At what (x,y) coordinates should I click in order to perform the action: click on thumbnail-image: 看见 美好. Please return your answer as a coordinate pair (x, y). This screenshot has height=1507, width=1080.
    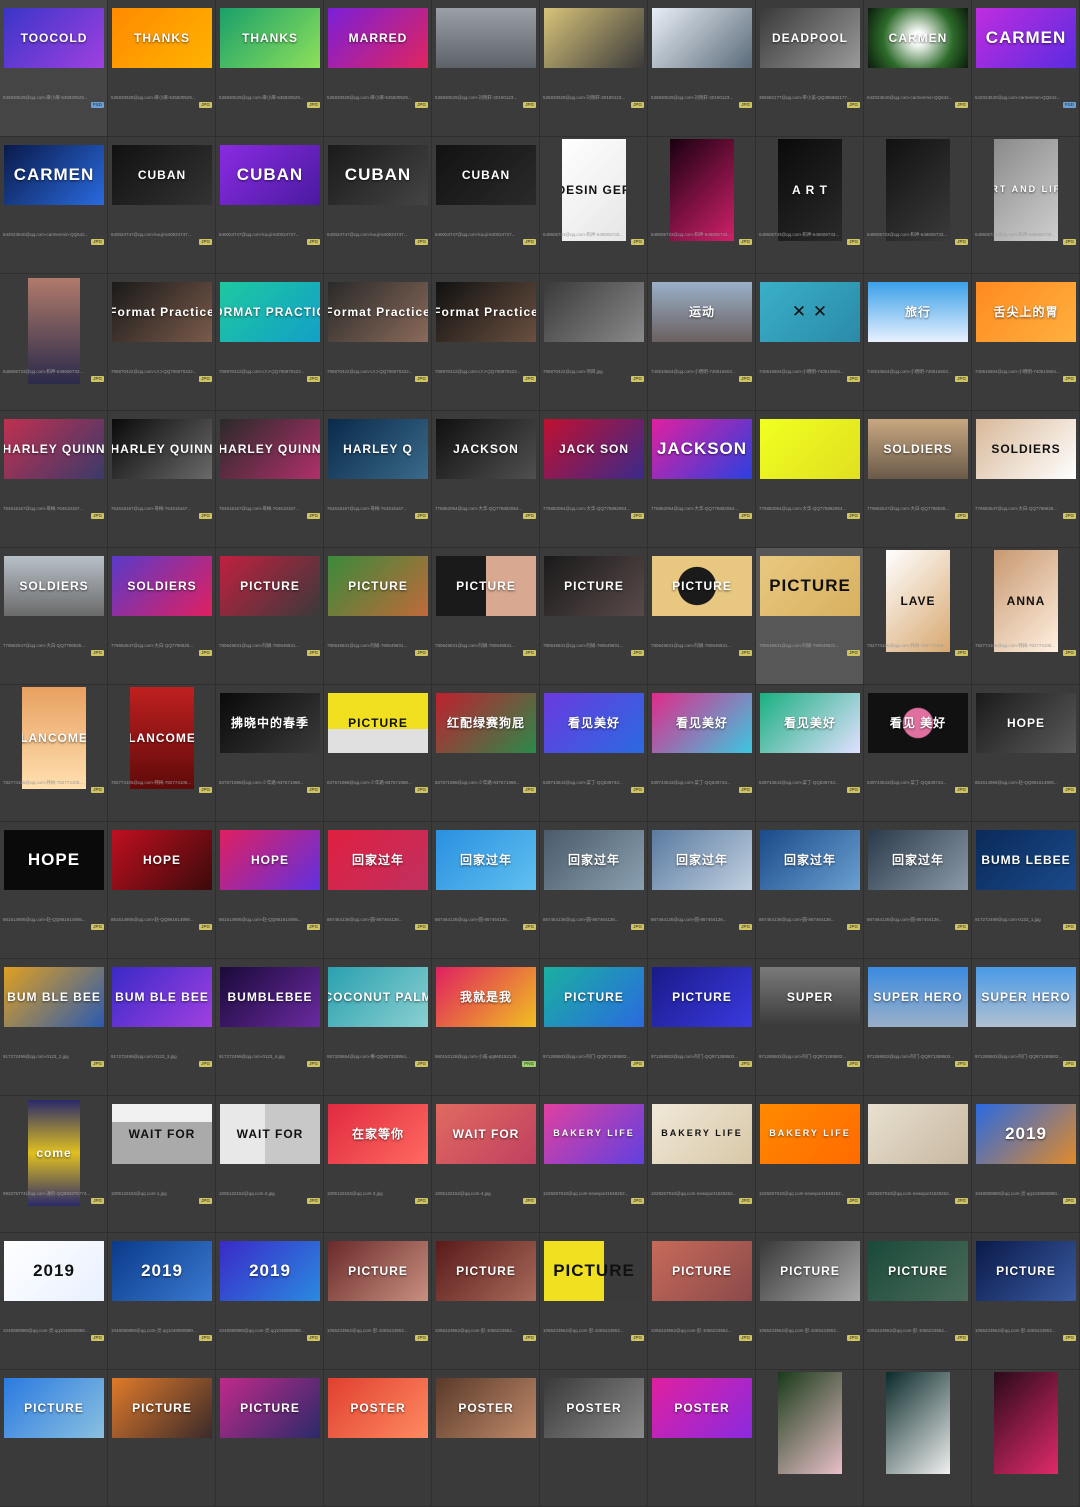
    Looking at the image, I should click on (918, 723).